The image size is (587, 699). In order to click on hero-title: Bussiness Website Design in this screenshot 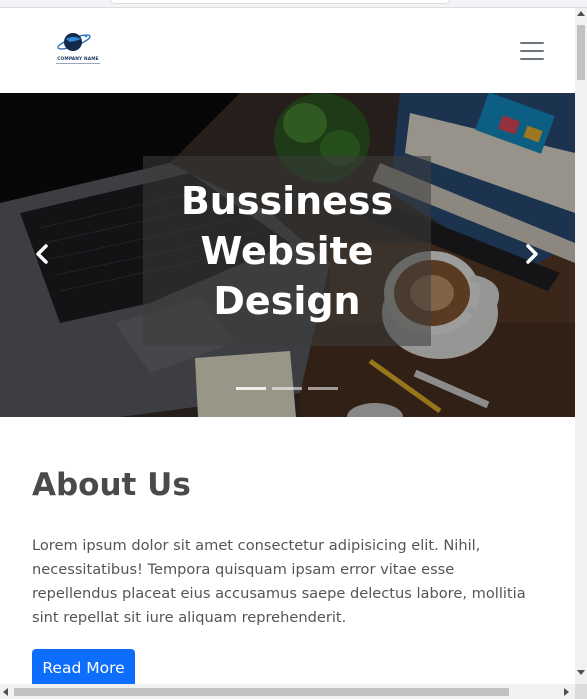, I will do `click(287, 251)`.